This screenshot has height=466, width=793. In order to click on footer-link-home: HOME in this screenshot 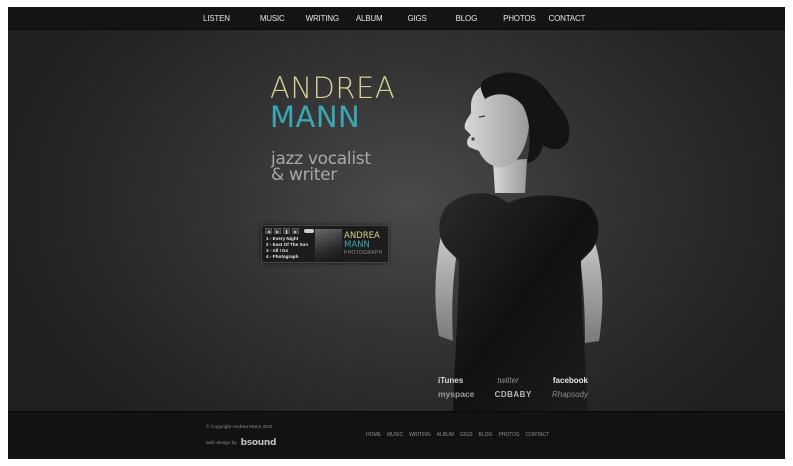, I will do `click(373, 435)`.